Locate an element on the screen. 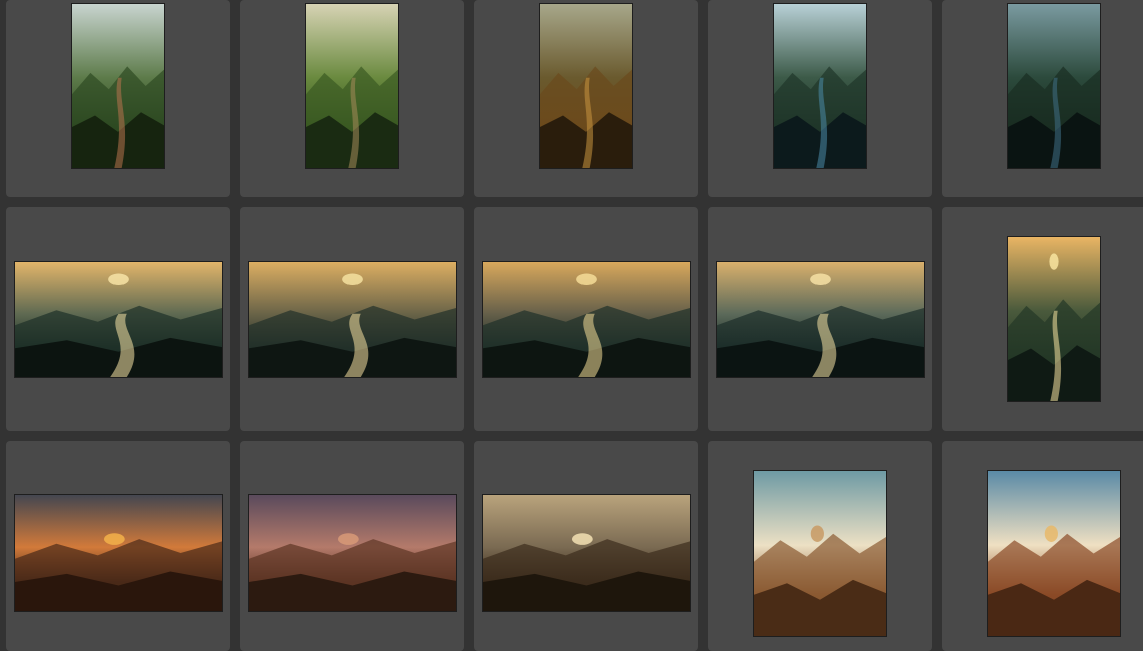 The image size is (1143, 651). misty-pine-river-sunrise-4-thumbnail is located at coordinates (820, 319).